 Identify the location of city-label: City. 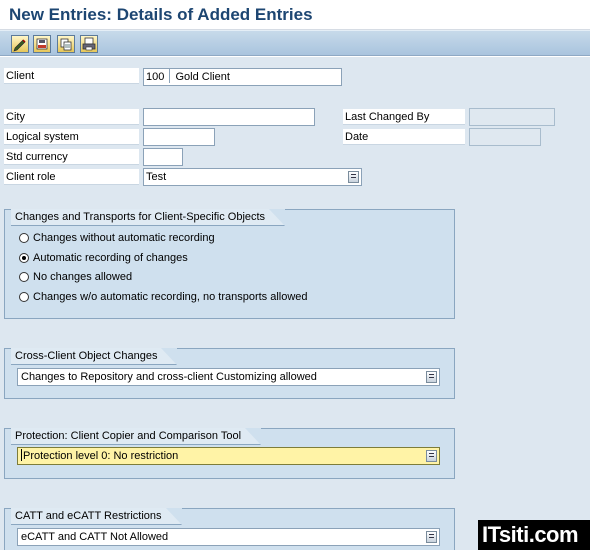
(71, 117).